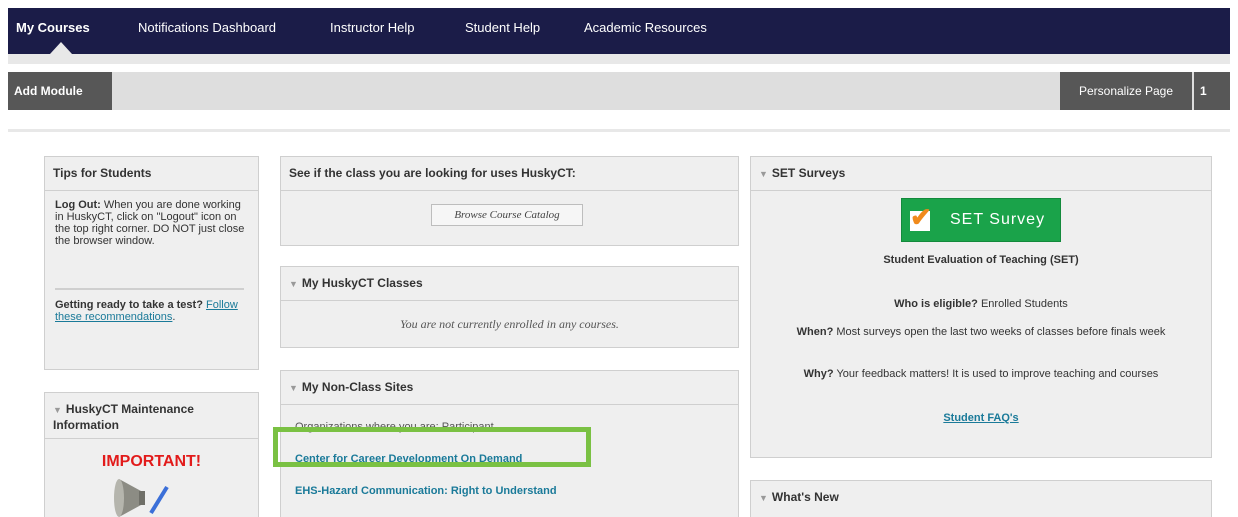 The height and width of the screenshot is (517, 1238). What do you see at coordinates (78, 205) in the screenshot?
I see `tips-logout-label: Log Out:` at bounding box center [78, 205].